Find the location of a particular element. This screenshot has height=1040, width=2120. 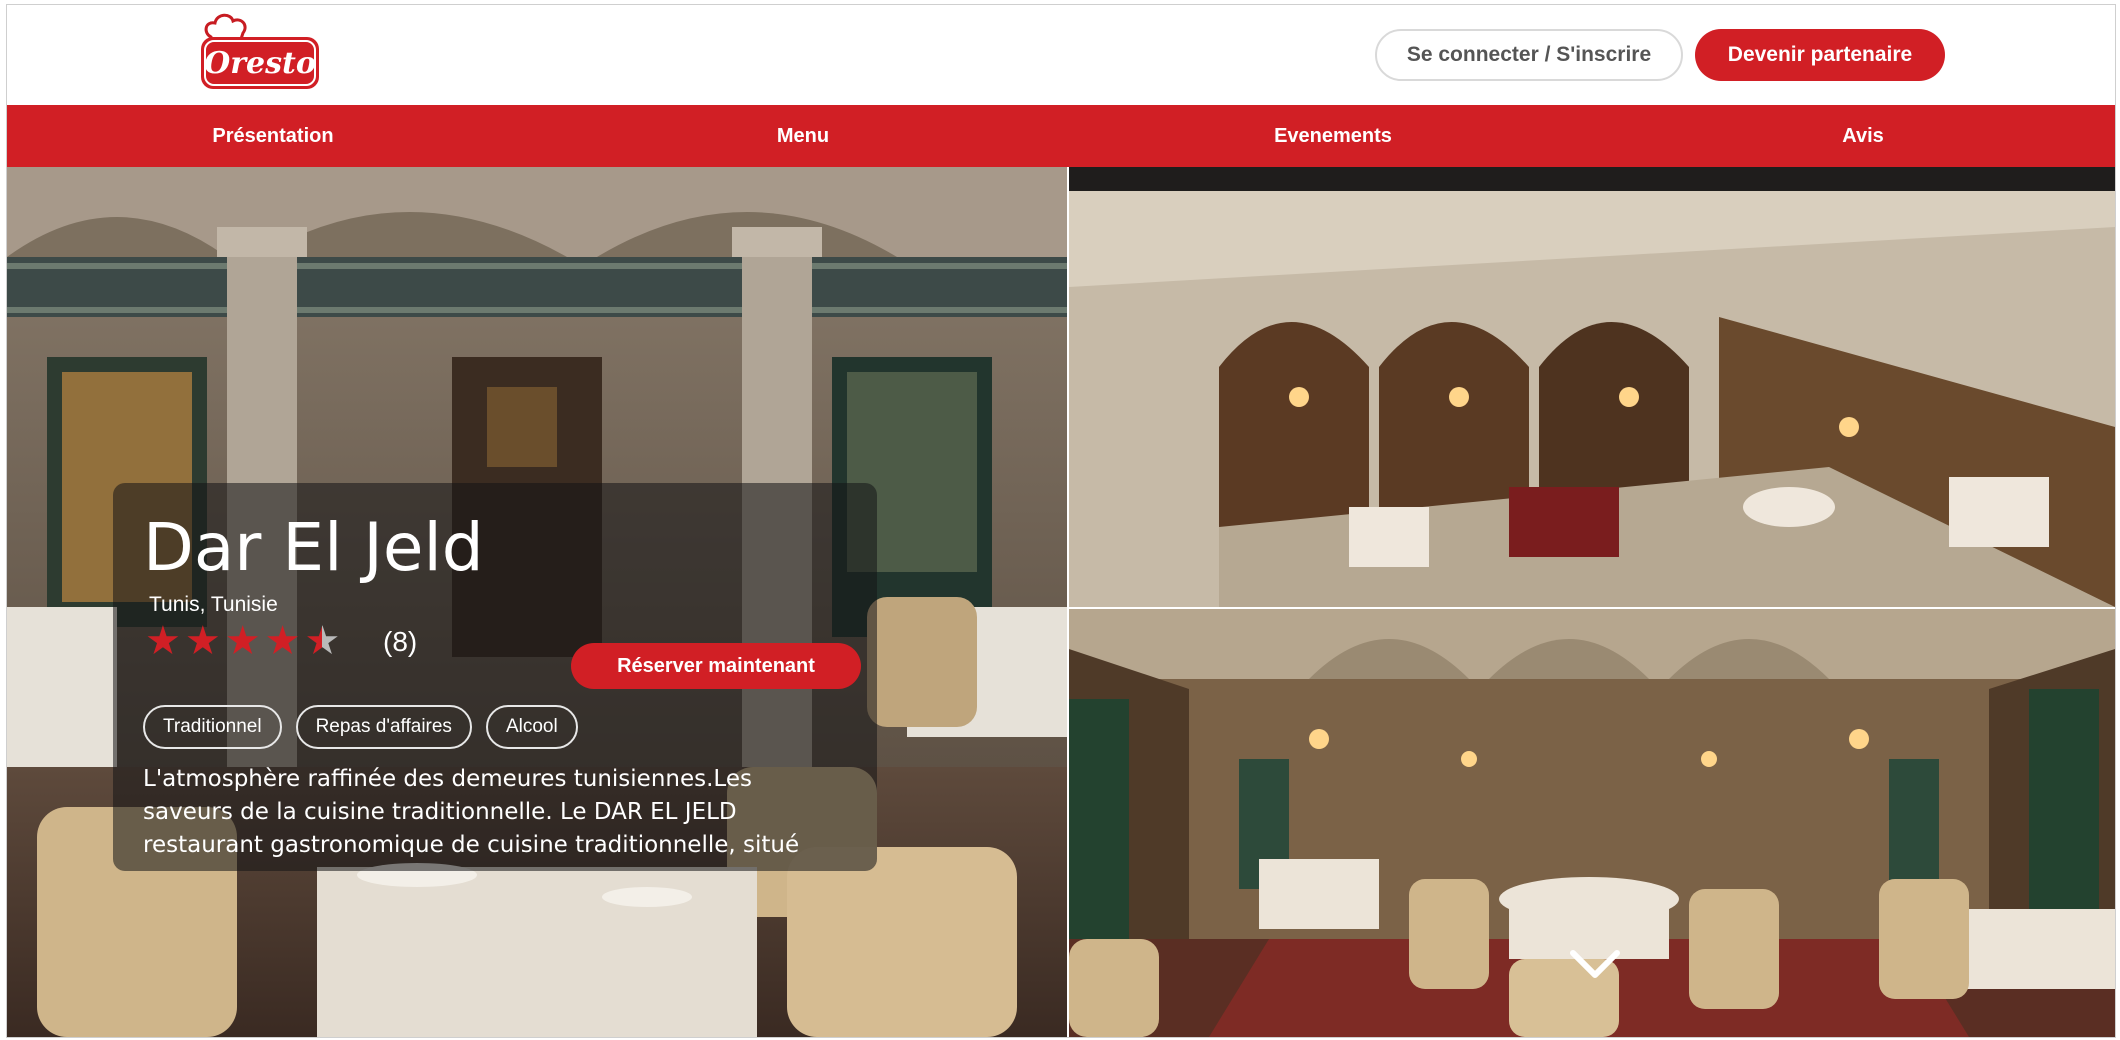

tag-repas-affaires: Repas d'affaires is located at coordinates (383, 727).